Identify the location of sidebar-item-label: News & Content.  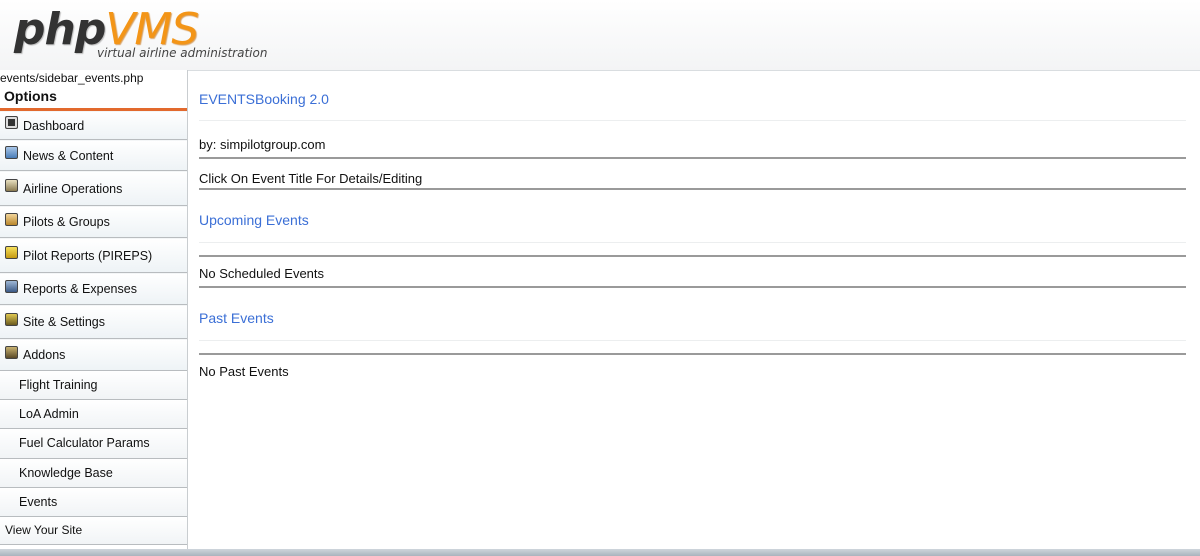
(68, 155).